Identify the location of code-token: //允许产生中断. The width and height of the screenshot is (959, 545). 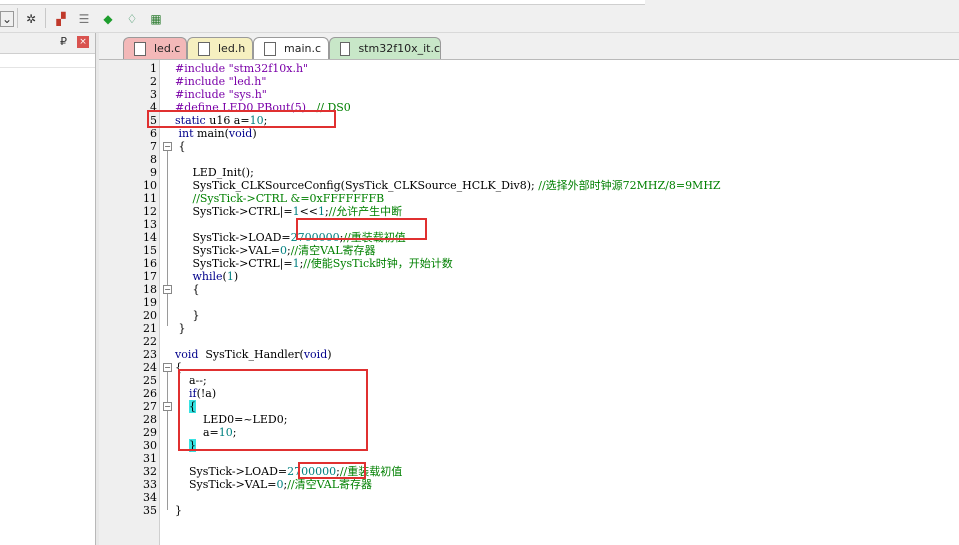
(365, 211).